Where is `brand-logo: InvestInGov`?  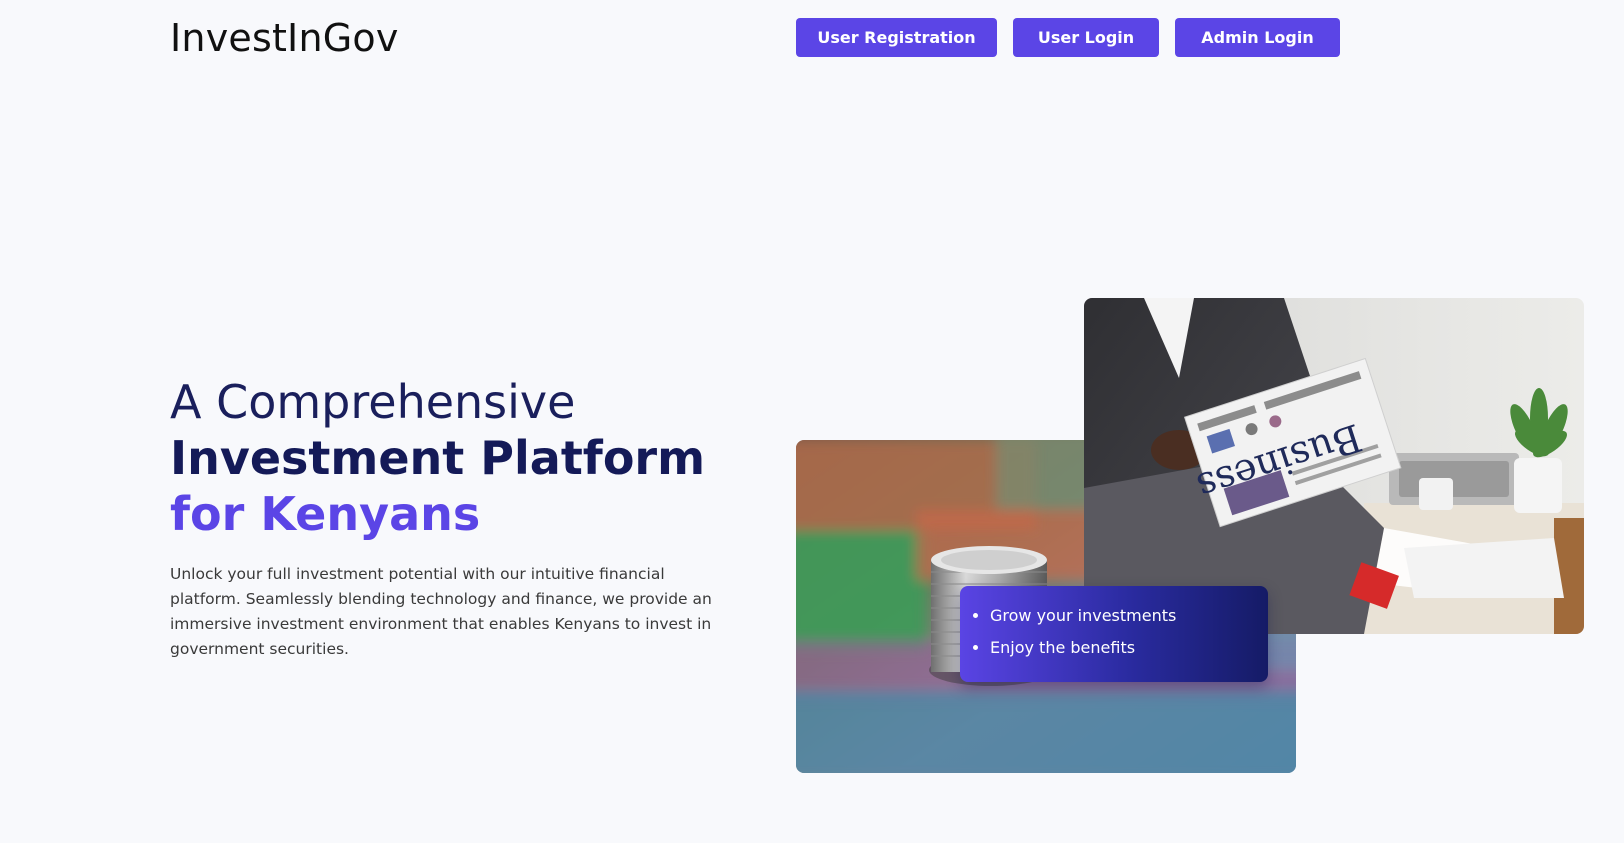
brand-logo: InvestInGov is located at coordinates (284, 38).